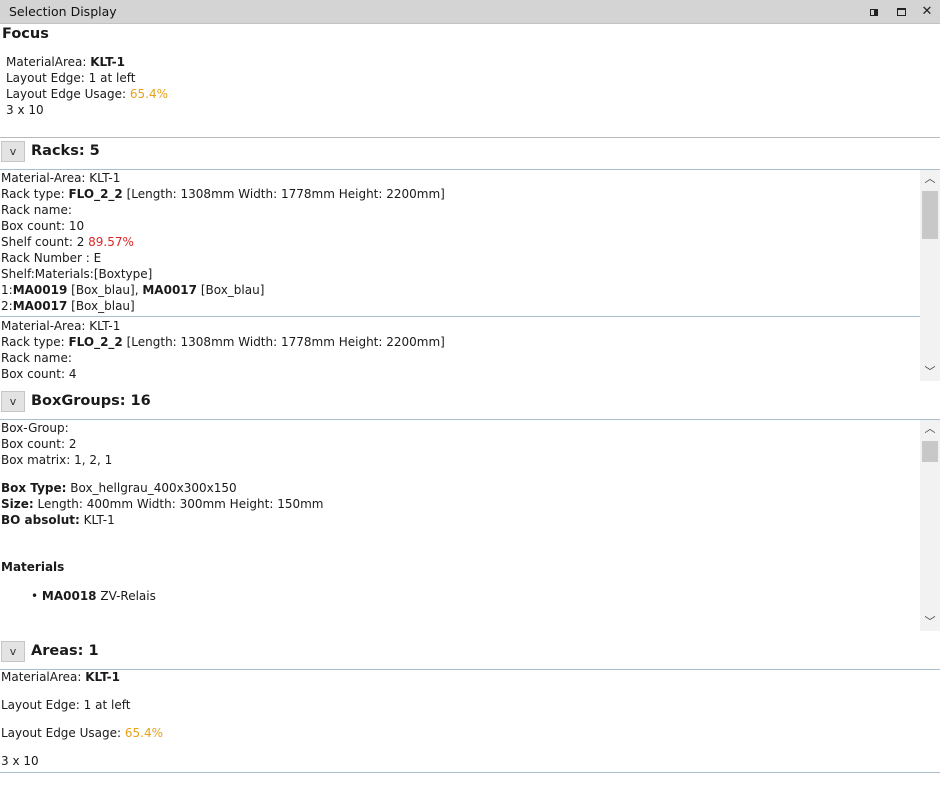 This screenshot has height=800, width=940. Describe the element at coordinates (148, 94) in the screenshot. I see `focus-usage-value: 65.4%` at that location.